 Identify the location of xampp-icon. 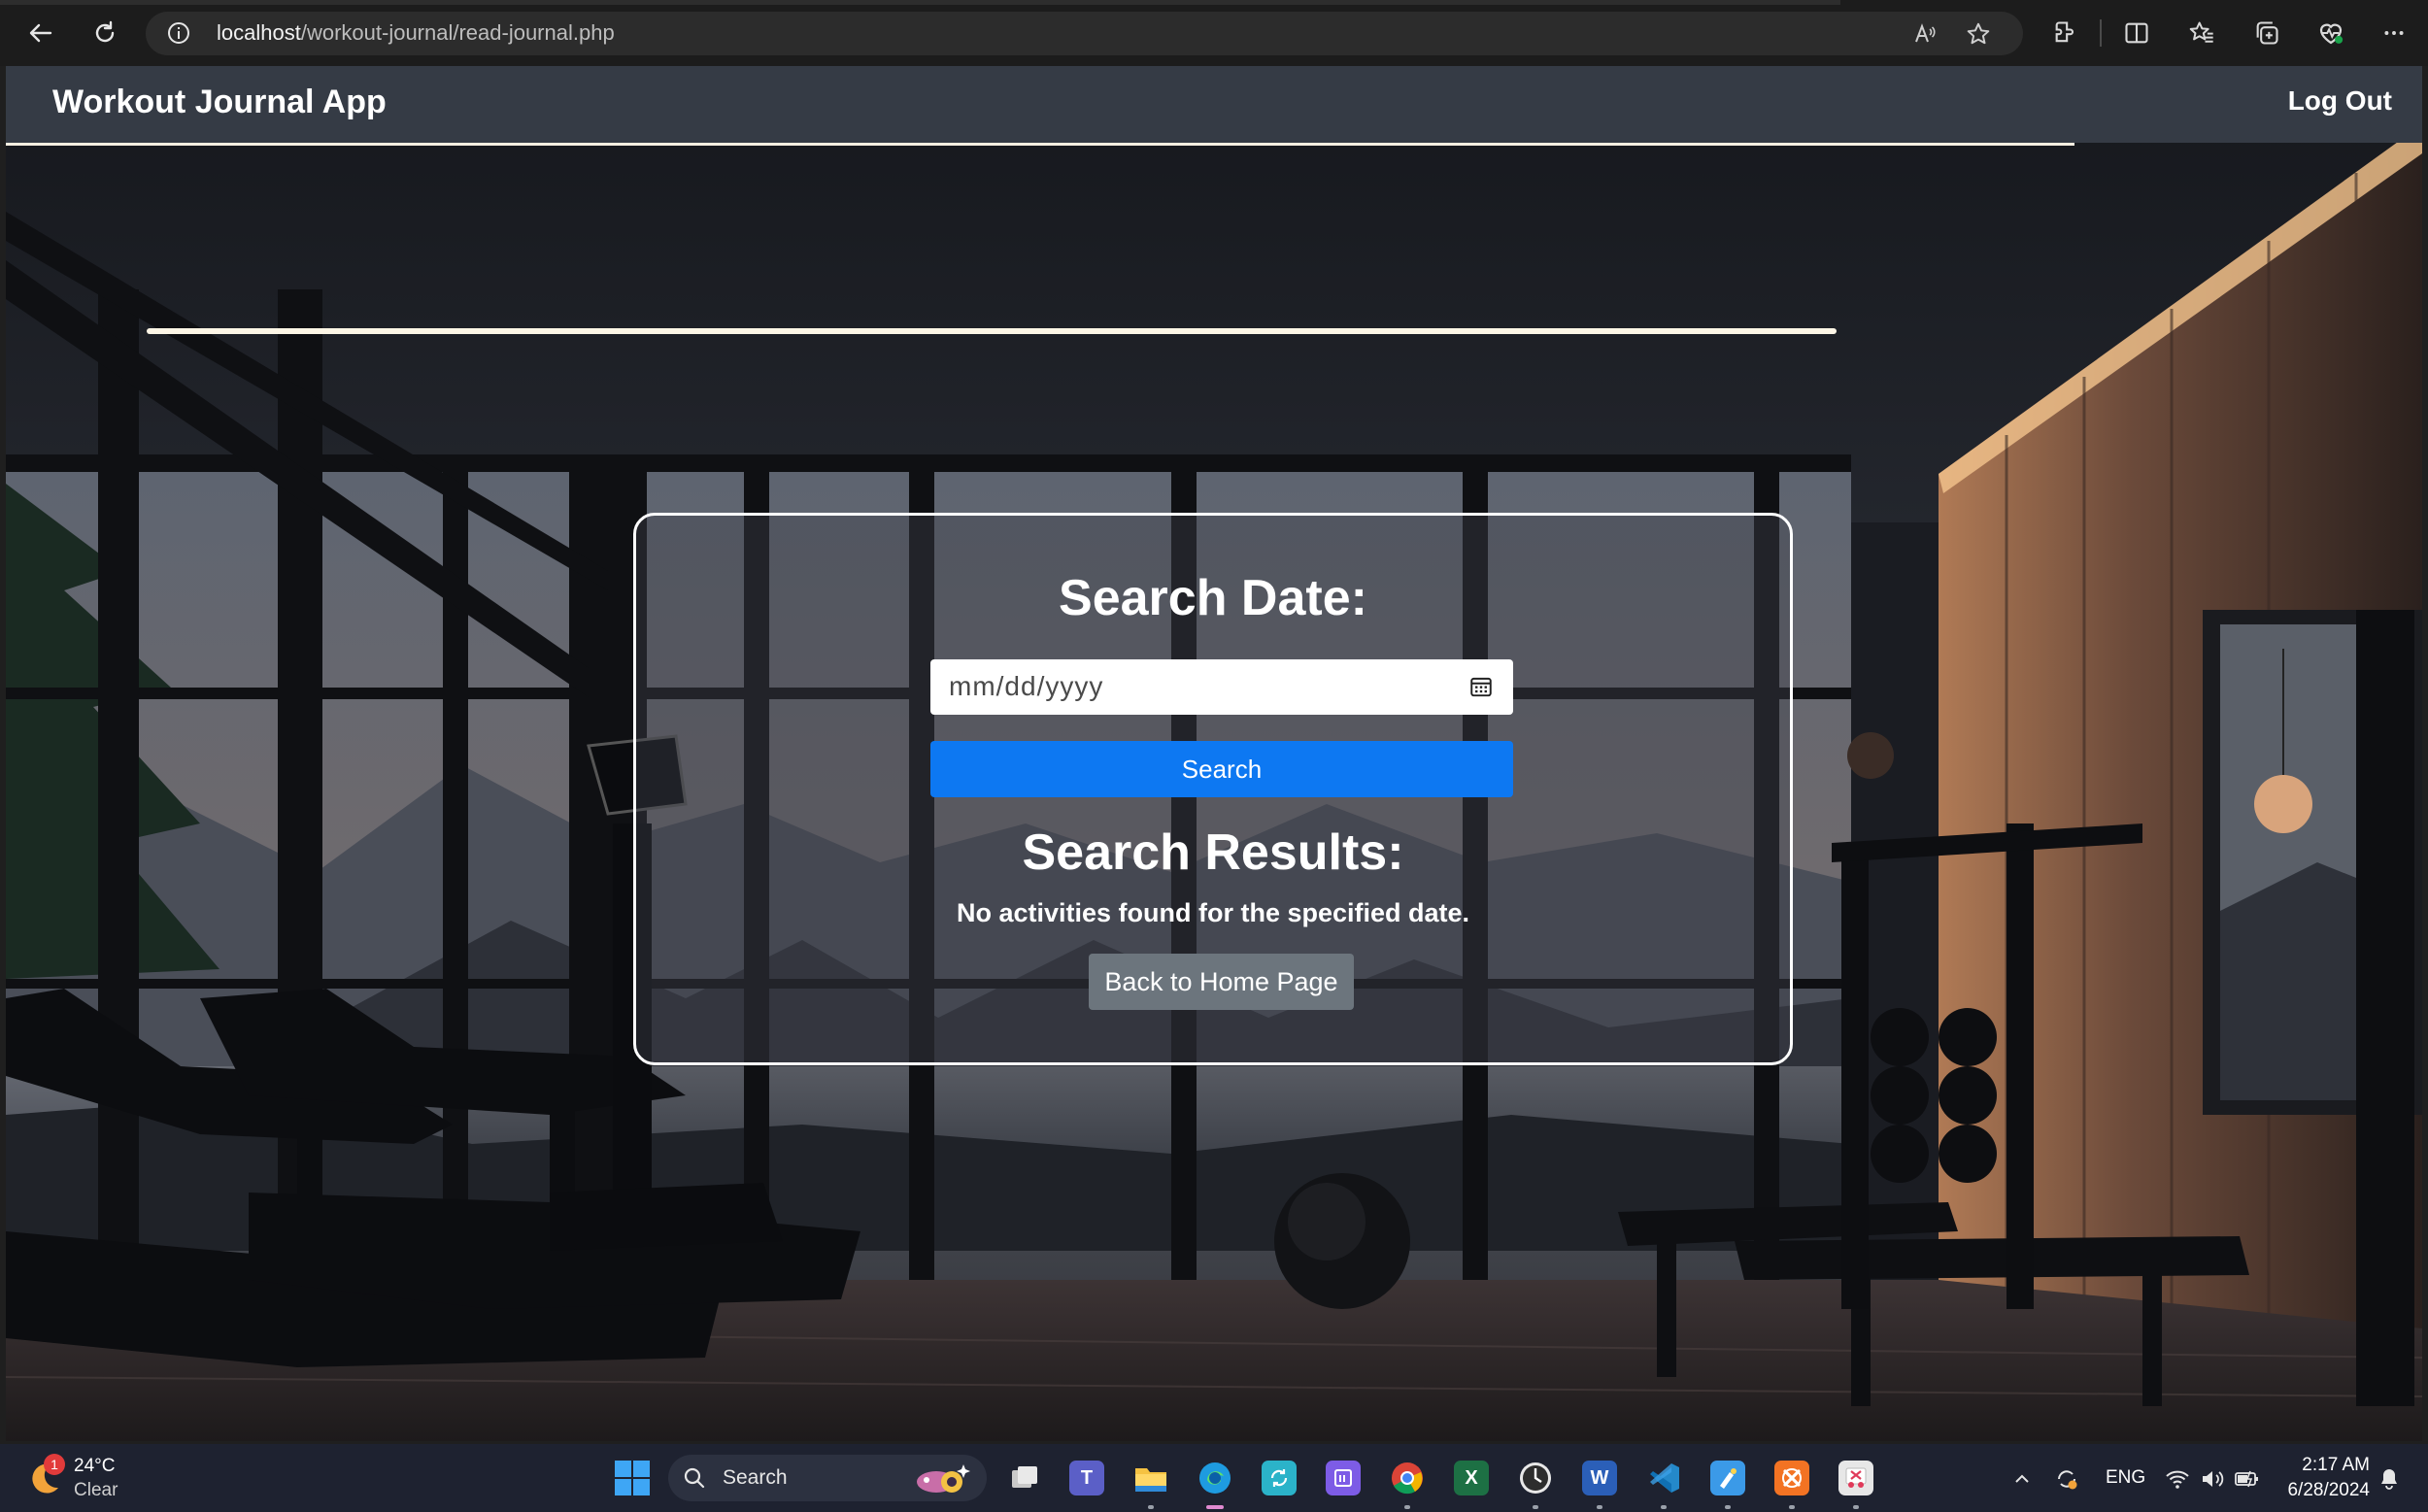
(1792, 1482).